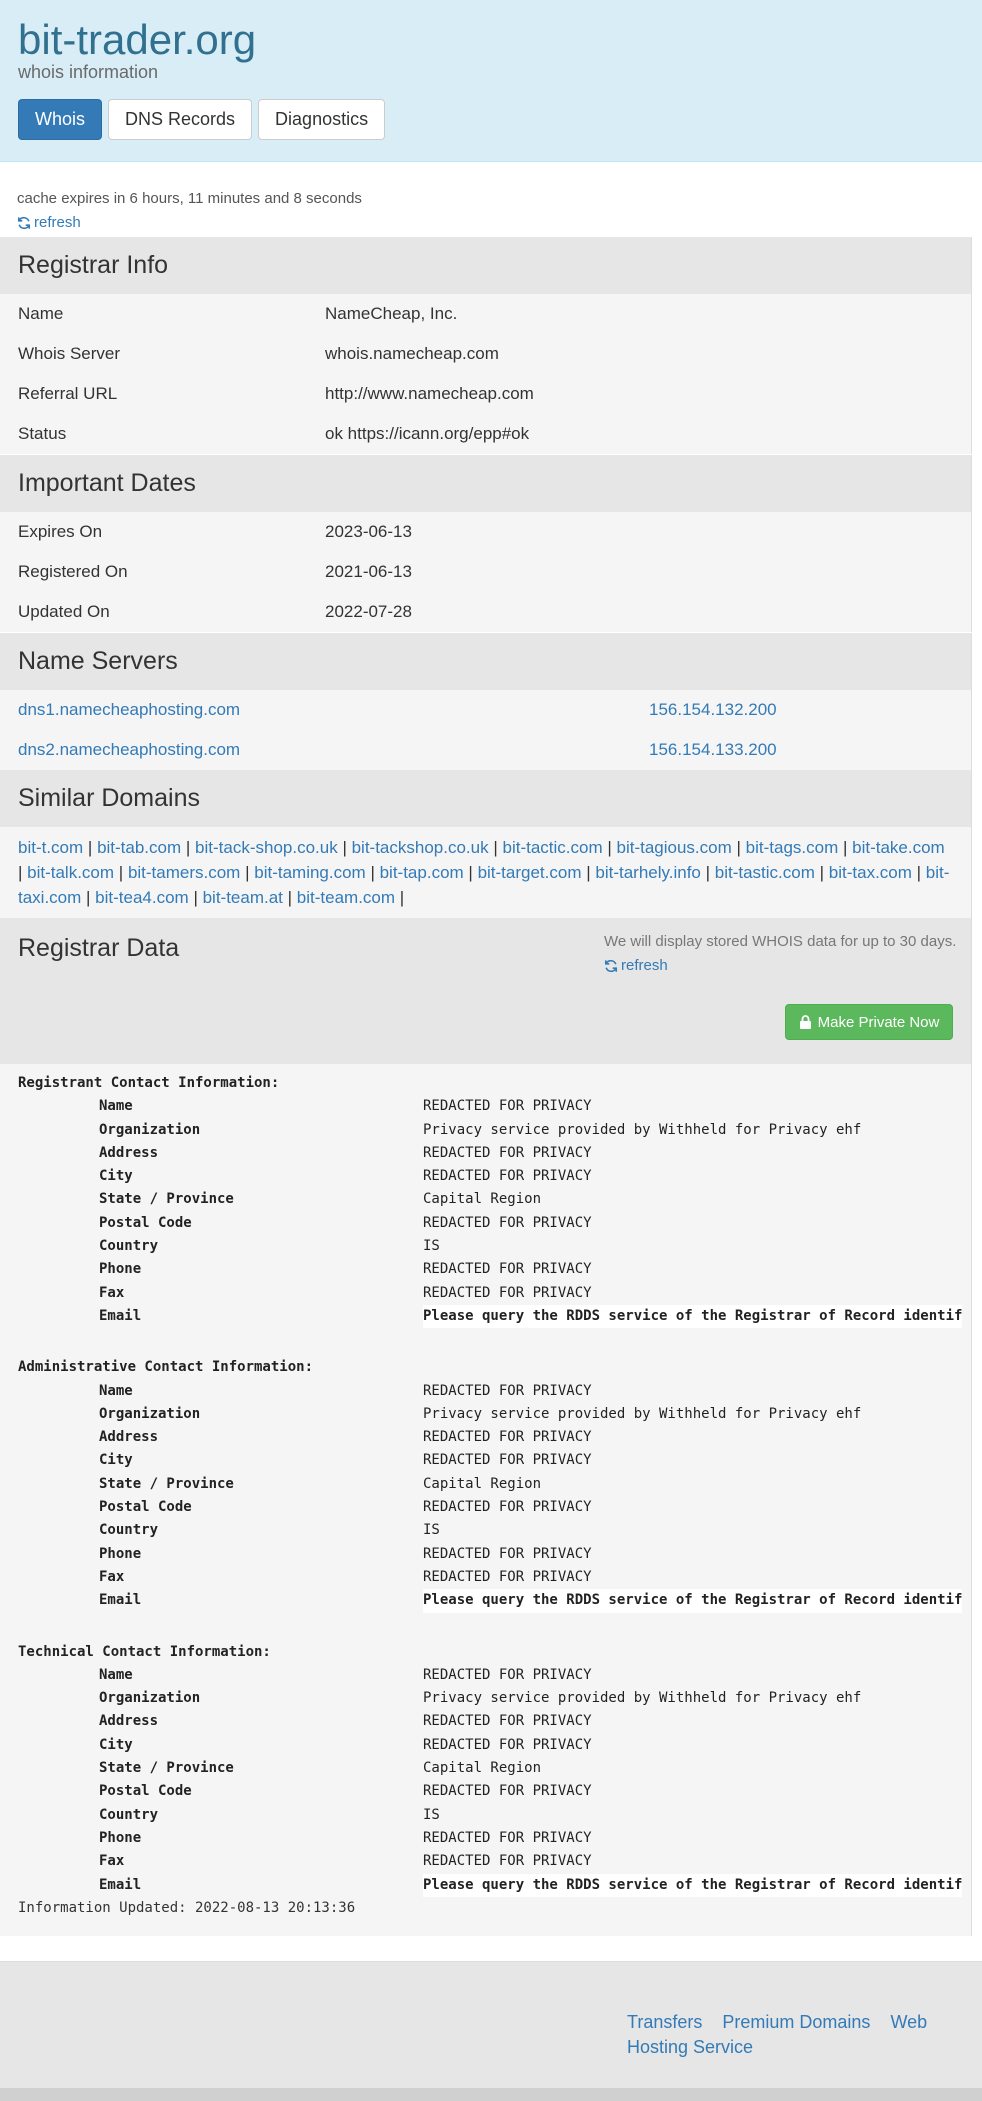  I want to click on row-label: Whois Server, so click(69, 353).